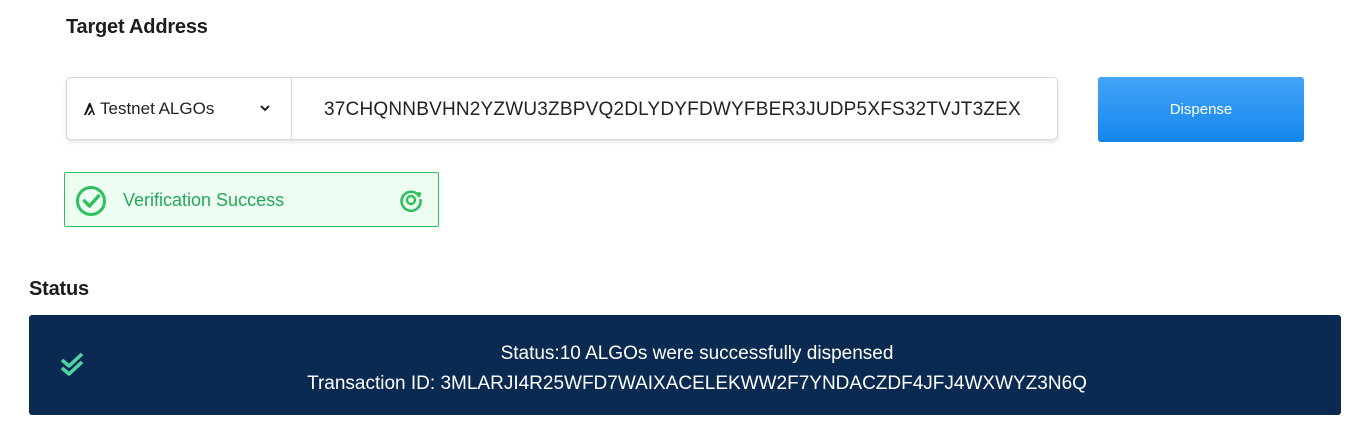  What do you see at coordinates (674, 108) in the screenshot?
I see `address-input` at bounding box center [674, 108].